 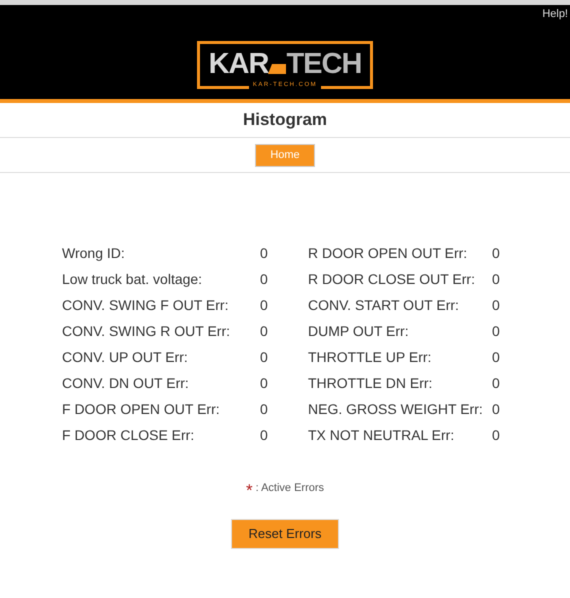 I want to click on error-label: R DOOR CLOSE OUT Err:, so click(x=392, y=279).